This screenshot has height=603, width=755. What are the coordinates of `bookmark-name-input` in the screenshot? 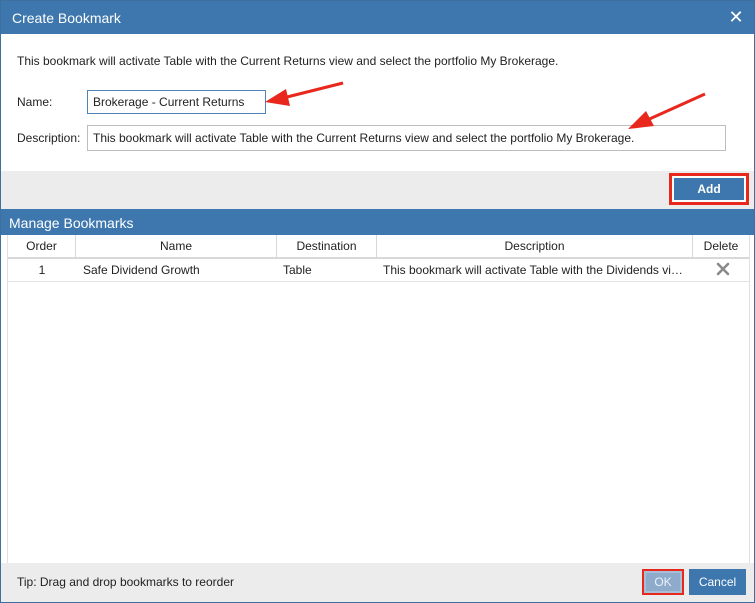 It's located at (176, 102).